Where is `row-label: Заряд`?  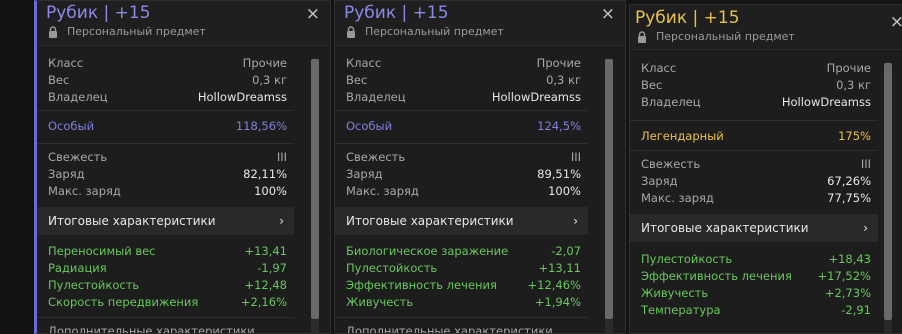
row-label: Заряд is located at coordinates (66, 174).